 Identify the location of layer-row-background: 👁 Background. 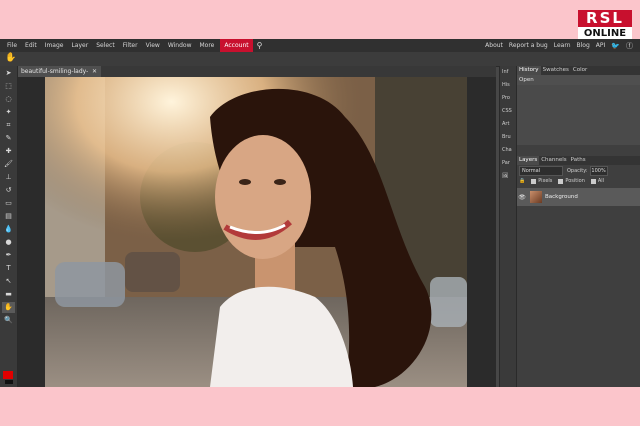
(578, 197).